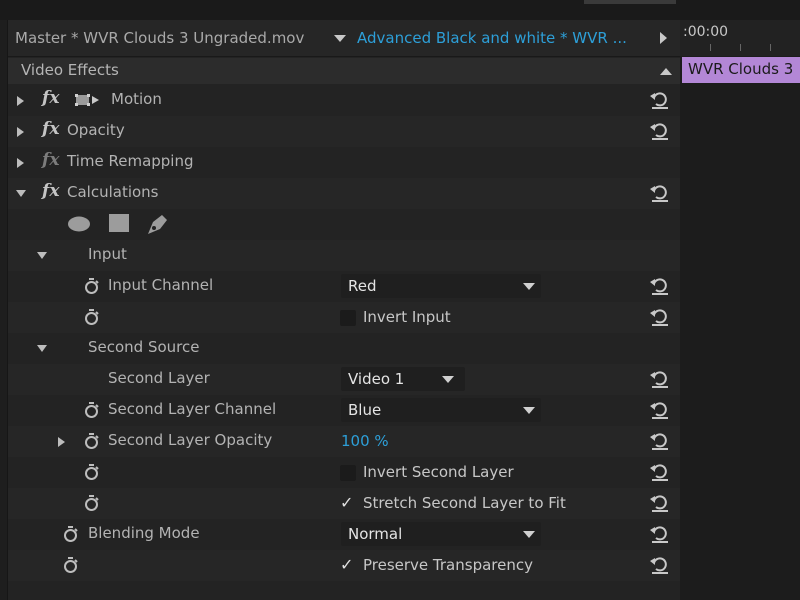 This screenshot has height=600, width=800. Describe the element at coordinates (192, 409) in the screenshot. I see `second-layer-channel-label: Second Layer Channel` at that location.